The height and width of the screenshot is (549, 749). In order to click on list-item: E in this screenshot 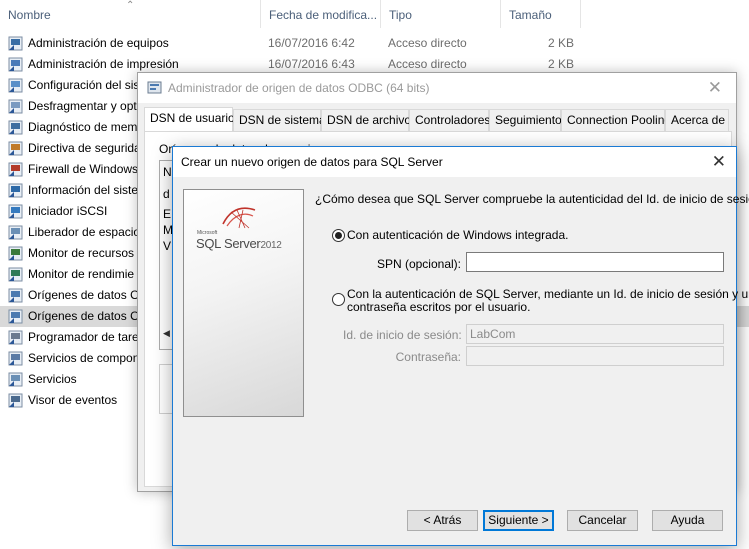, I will do `click(167, 214)`.